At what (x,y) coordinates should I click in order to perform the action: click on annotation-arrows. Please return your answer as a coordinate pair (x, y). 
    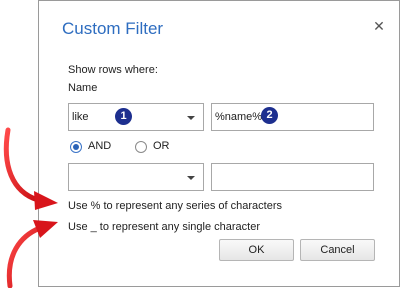
    Looking at the image, I should click on (30, 207).